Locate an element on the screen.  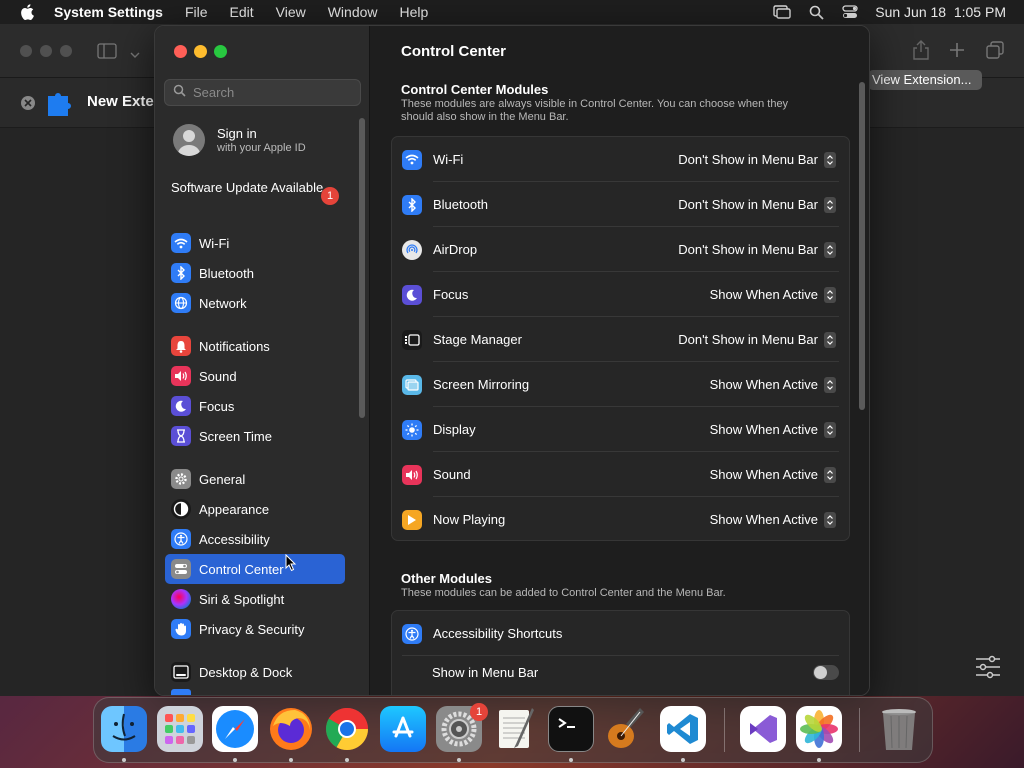
apple-id-signin: Sign in with your Apple ID is located at coordinates (239, 140).